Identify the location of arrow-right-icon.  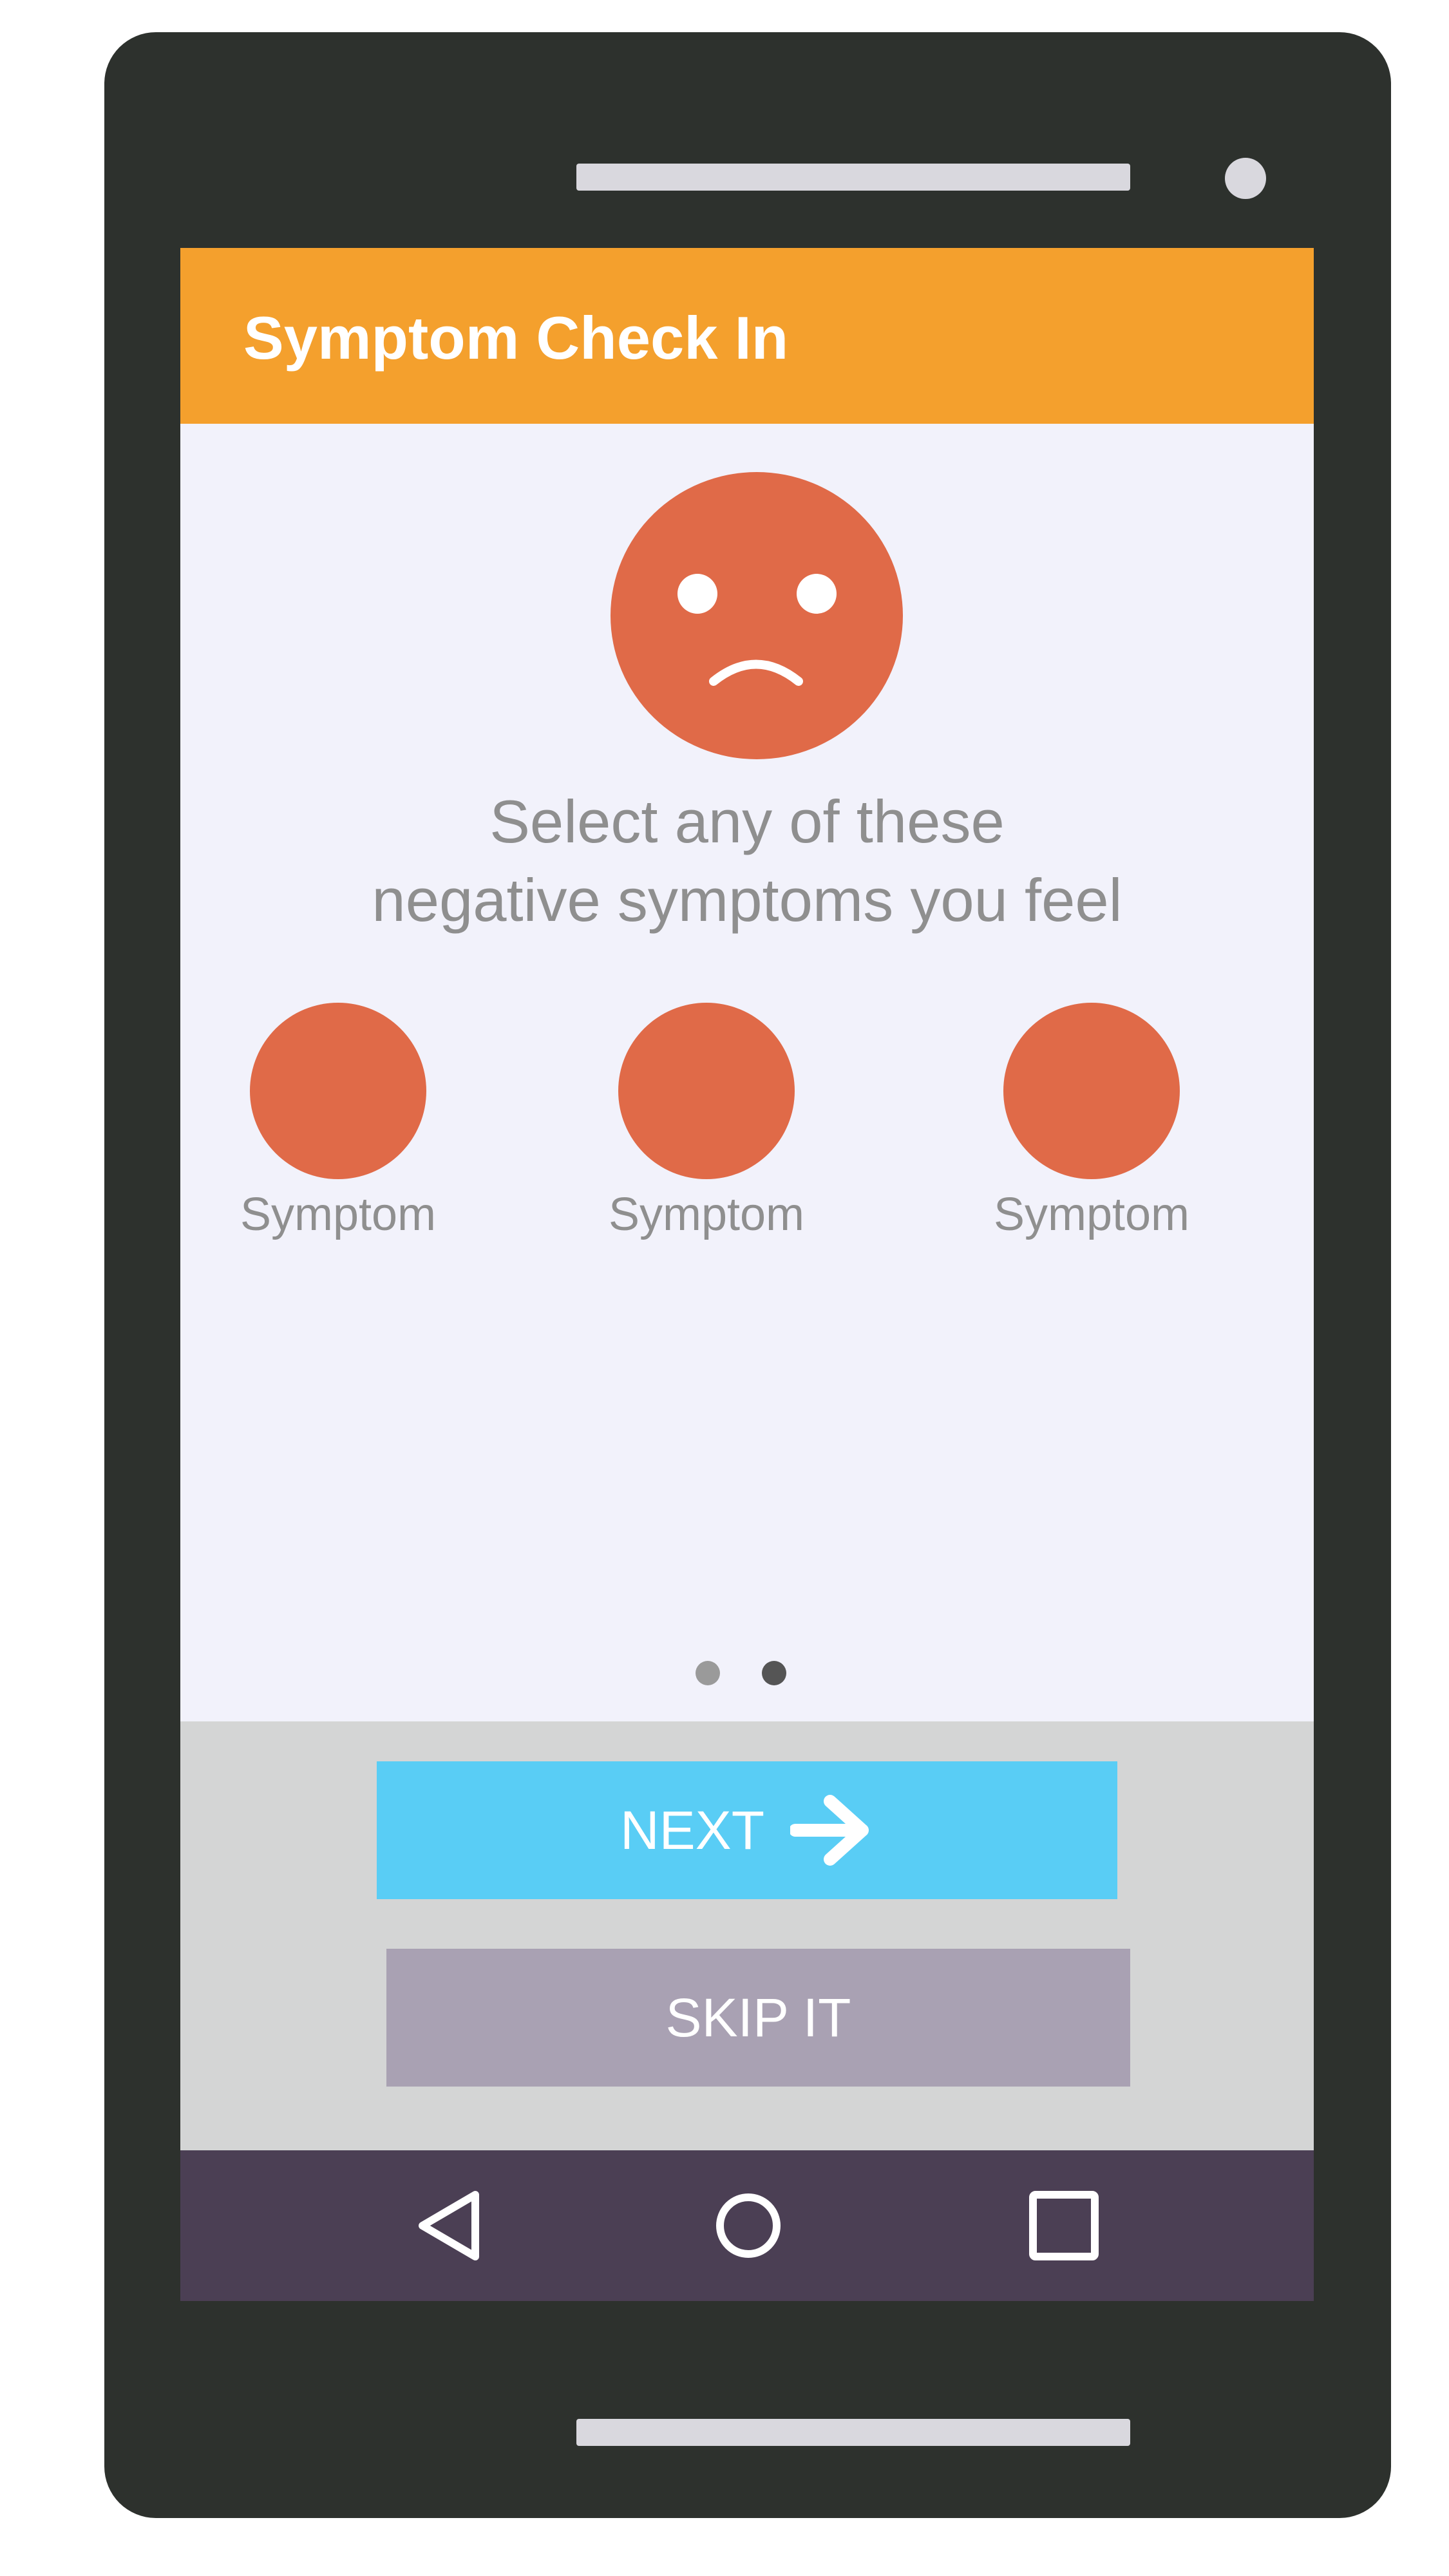
(829, 1830).